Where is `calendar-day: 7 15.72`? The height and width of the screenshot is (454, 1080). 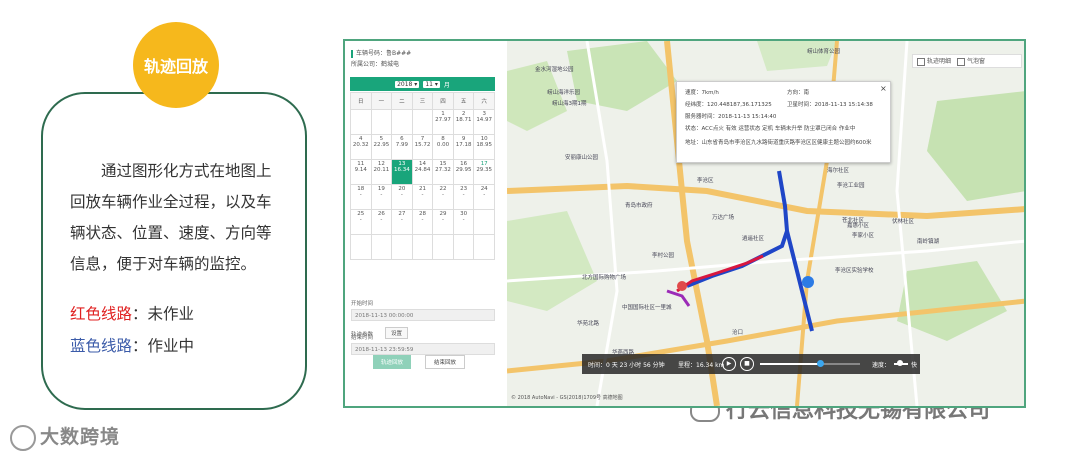
calendar-day: 7 15.72 is located at coordinates (422, 147).